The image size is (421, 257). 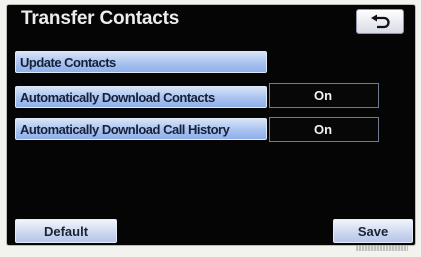 I want to click on update-contacts-button: Update Contacts, so click(x=141, y=62).